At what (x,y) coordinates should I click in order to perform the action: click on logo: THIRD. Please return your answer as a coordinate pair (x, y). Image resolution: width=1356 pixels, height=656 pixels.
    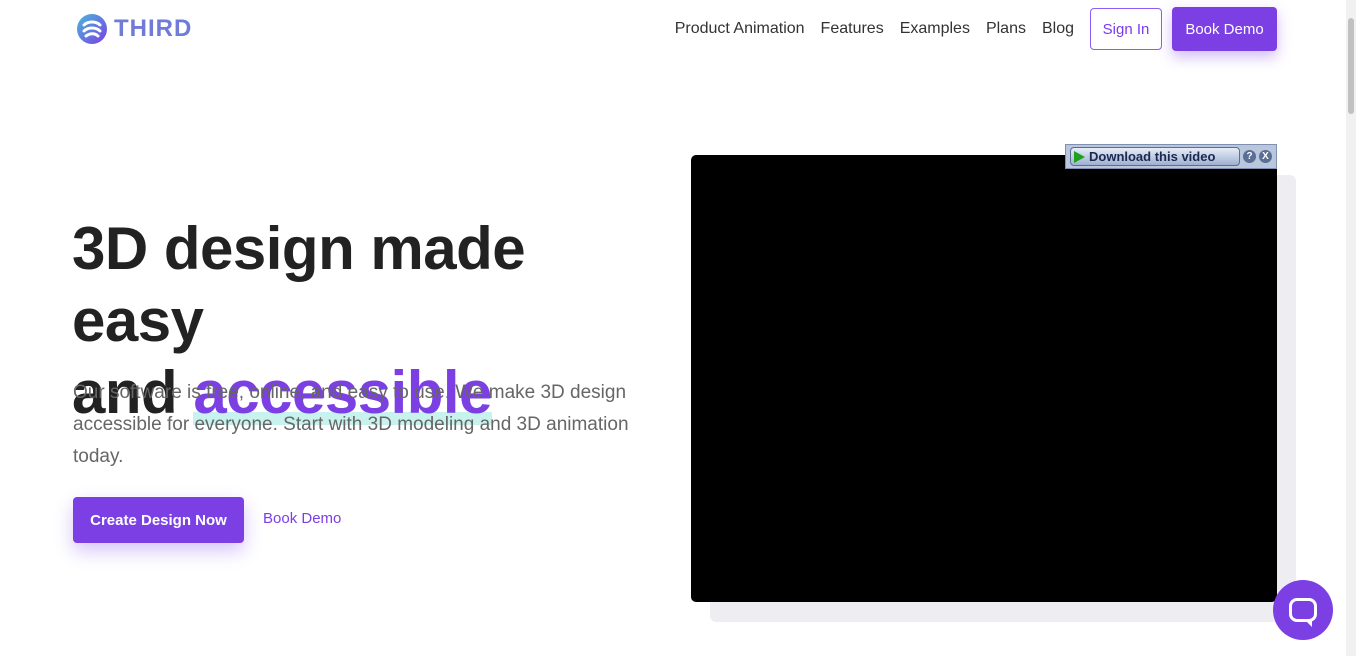
    Looking at the image, I should click on (134, 29).